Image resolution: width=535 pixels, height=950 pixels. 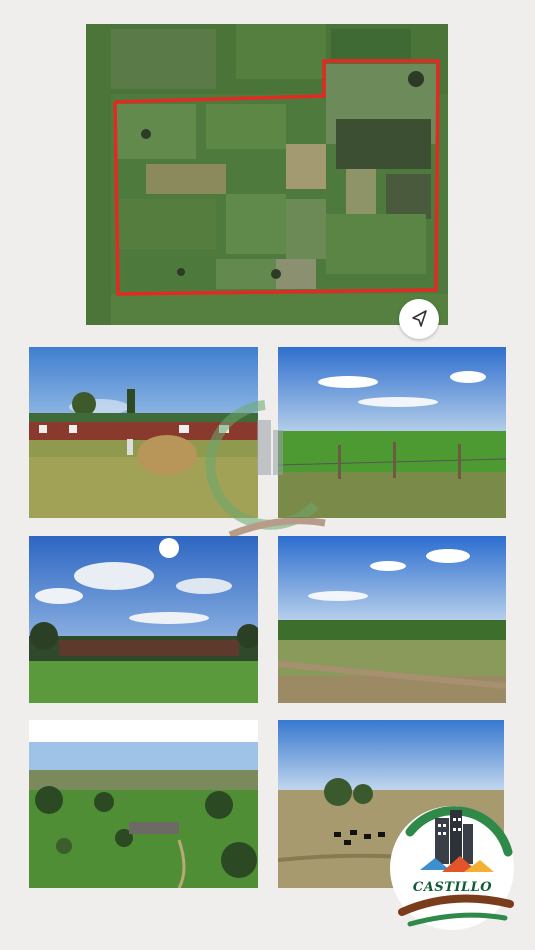 What do you see at coordinates (143, 432) in the screenshot?
I see `farmhouse-photo` at bounding box center [143, 432].